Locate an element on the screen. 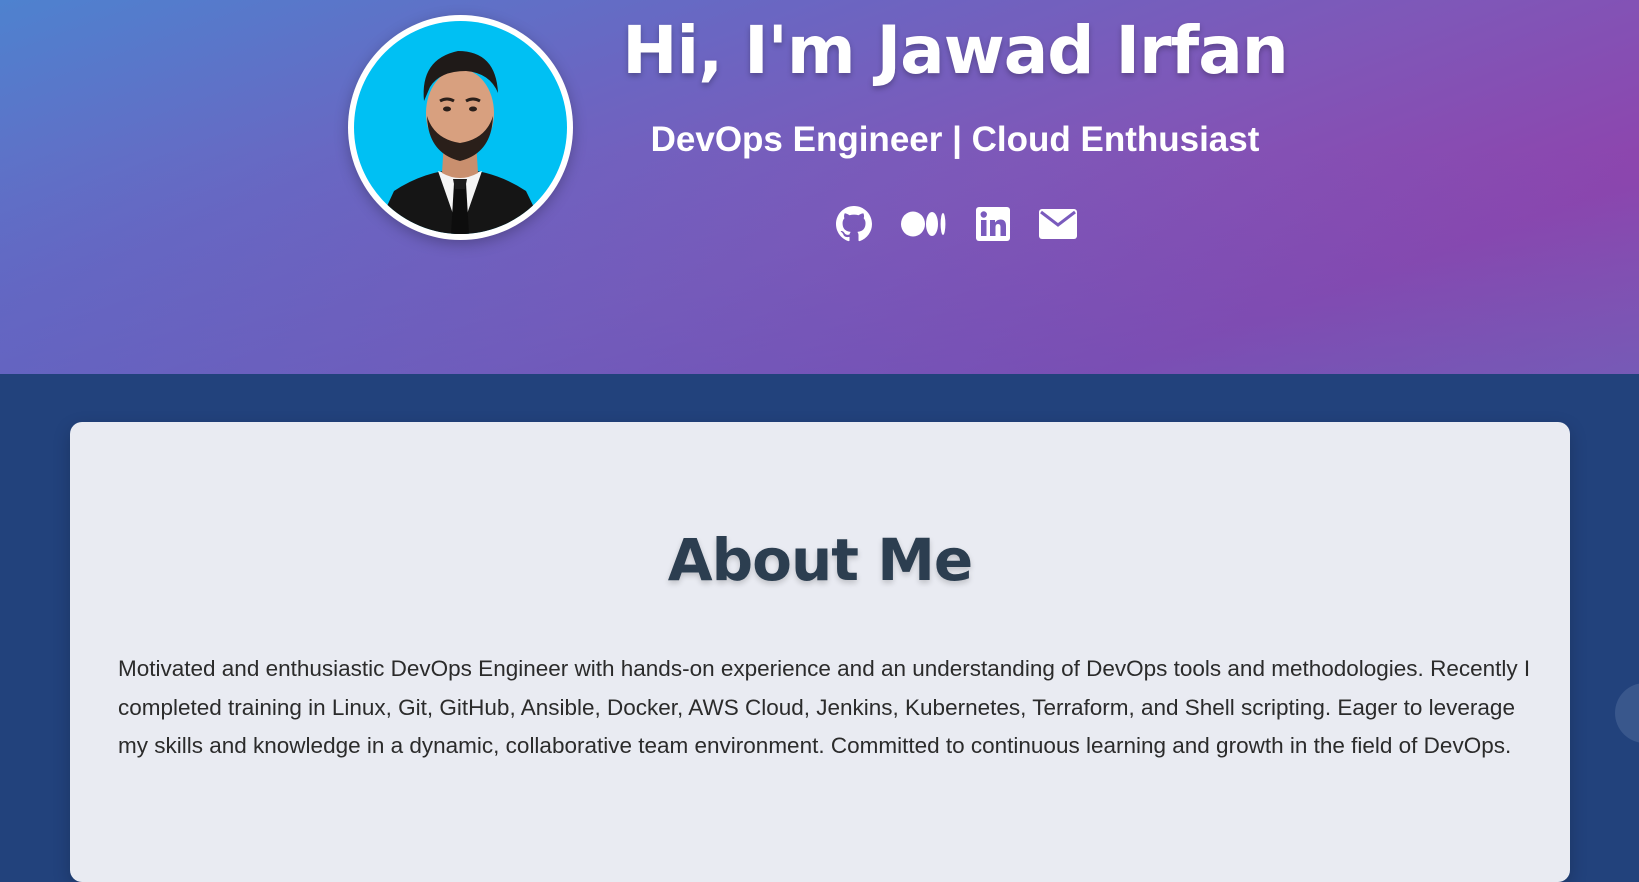 The height and width of the screenshot is (882, 1639). hero-title: Hi, I'm Jawad Irfan is located at coordinates (955, 50).